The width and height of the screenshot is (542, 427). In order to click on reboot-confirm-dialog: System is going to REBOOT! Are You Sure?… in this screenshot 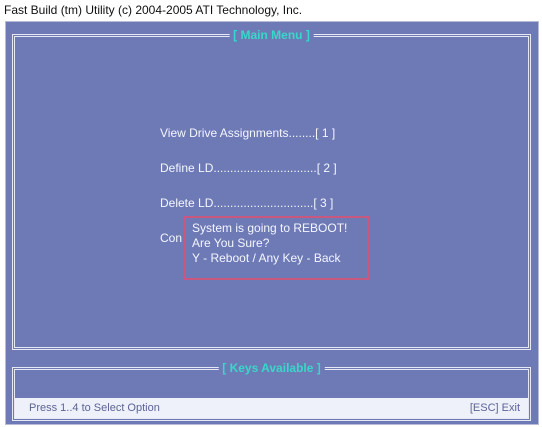, I will do `click(276, 248)`.